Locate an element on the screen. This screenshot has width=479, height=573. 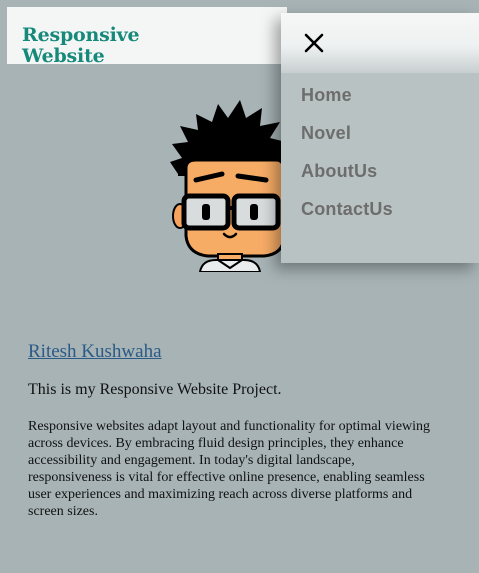
window-top-frame is located at coordinates (239, 3).